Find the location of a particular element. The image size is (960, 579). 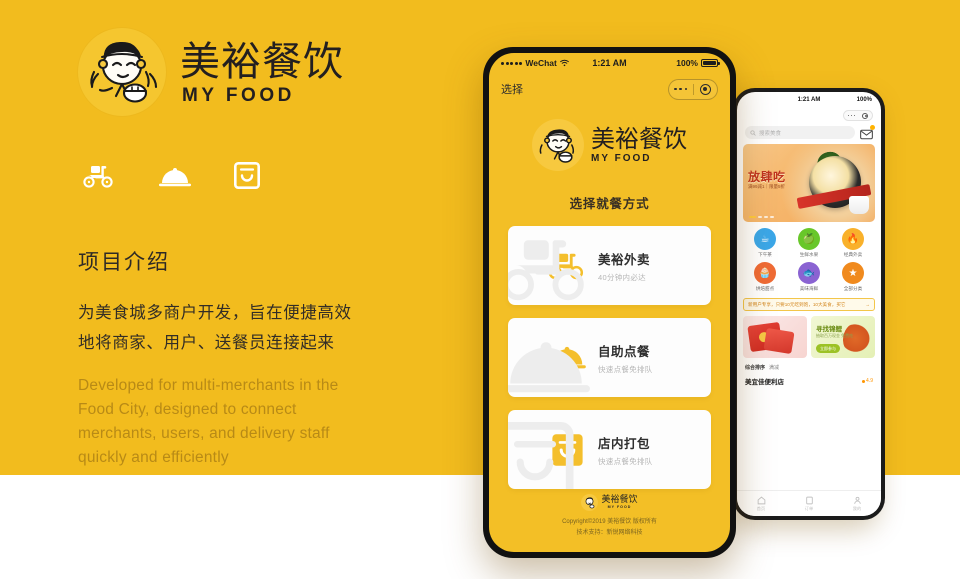

tab-profile: 我的 is located at coordinates (857, 504).